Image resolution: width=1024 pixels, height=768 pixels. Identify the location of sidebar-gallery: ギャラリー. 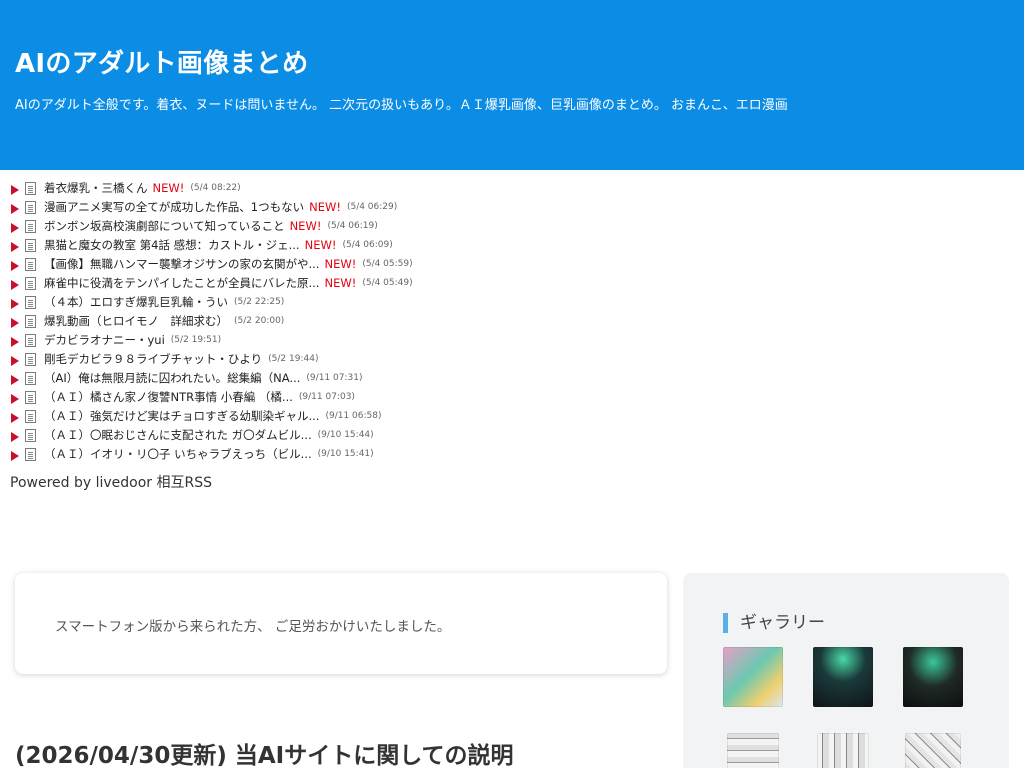
(846, 670).